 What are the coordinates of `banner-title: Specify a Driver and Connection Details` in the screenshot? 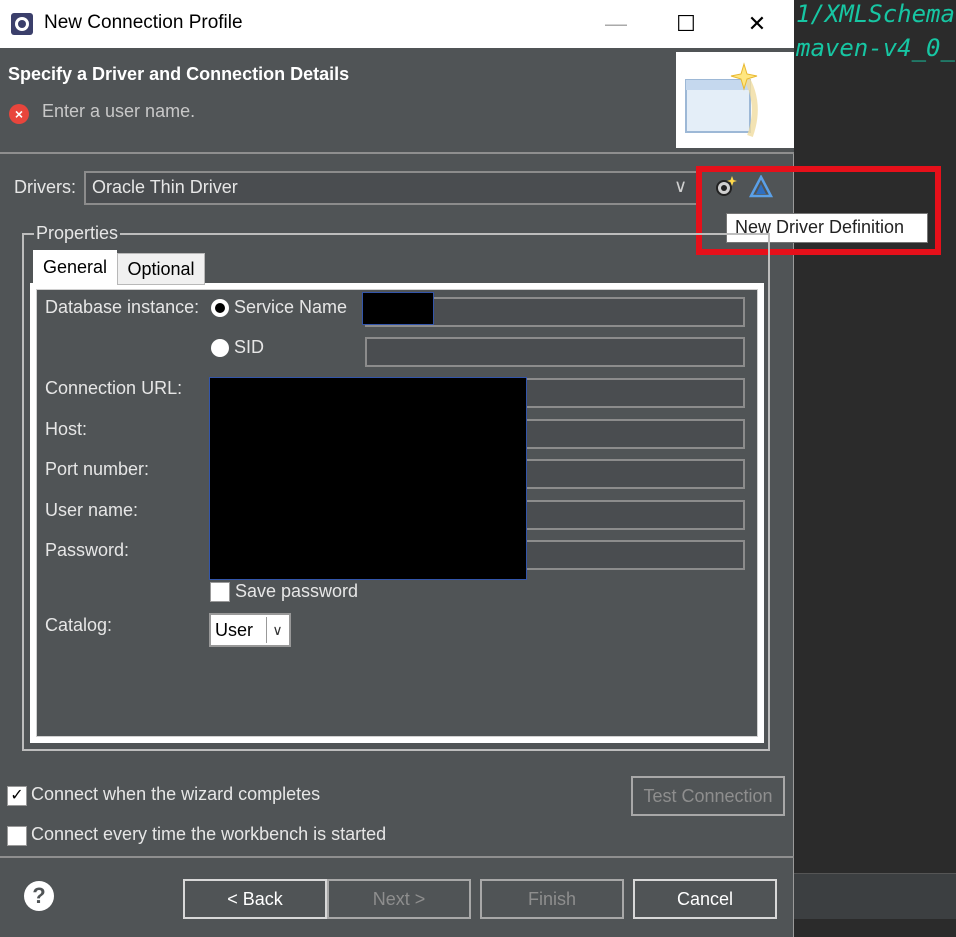 It's located at (179, 74).